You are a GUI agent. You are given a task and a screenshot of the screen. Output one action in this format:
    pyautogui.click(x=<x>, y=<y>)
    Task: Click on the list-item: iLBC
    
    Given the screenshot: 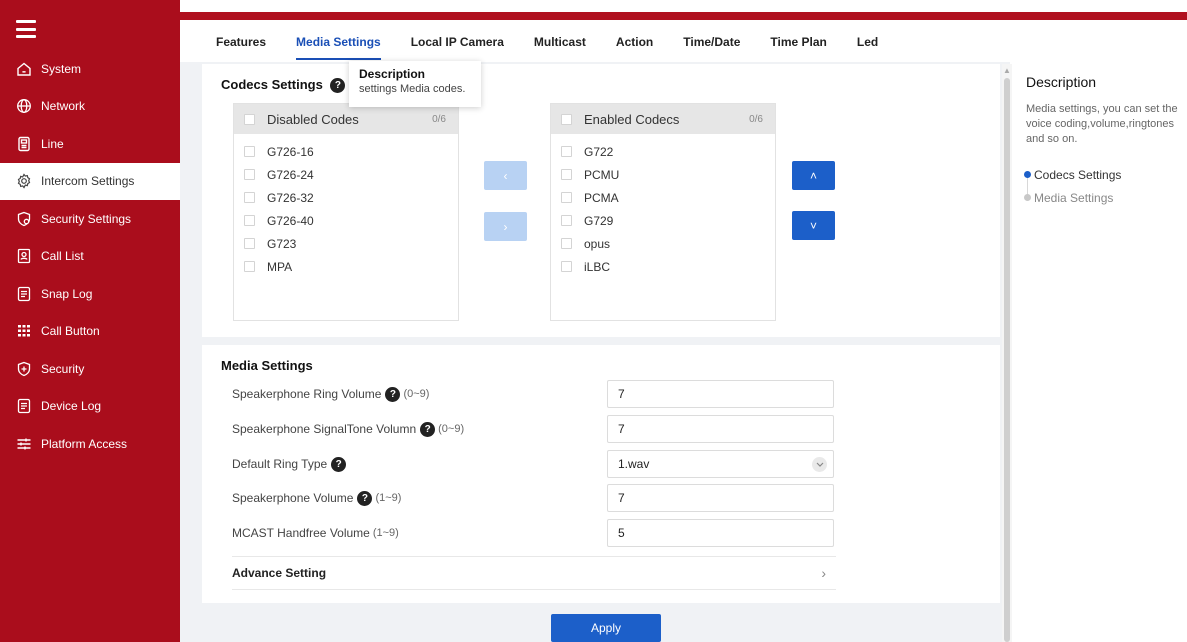 What is the action you would take?
    pyautogui.click(x=663, y=266)
    